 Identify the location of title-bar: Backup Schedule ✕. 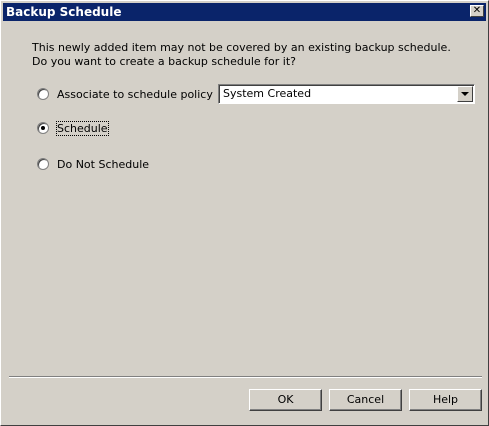
(244, 12).